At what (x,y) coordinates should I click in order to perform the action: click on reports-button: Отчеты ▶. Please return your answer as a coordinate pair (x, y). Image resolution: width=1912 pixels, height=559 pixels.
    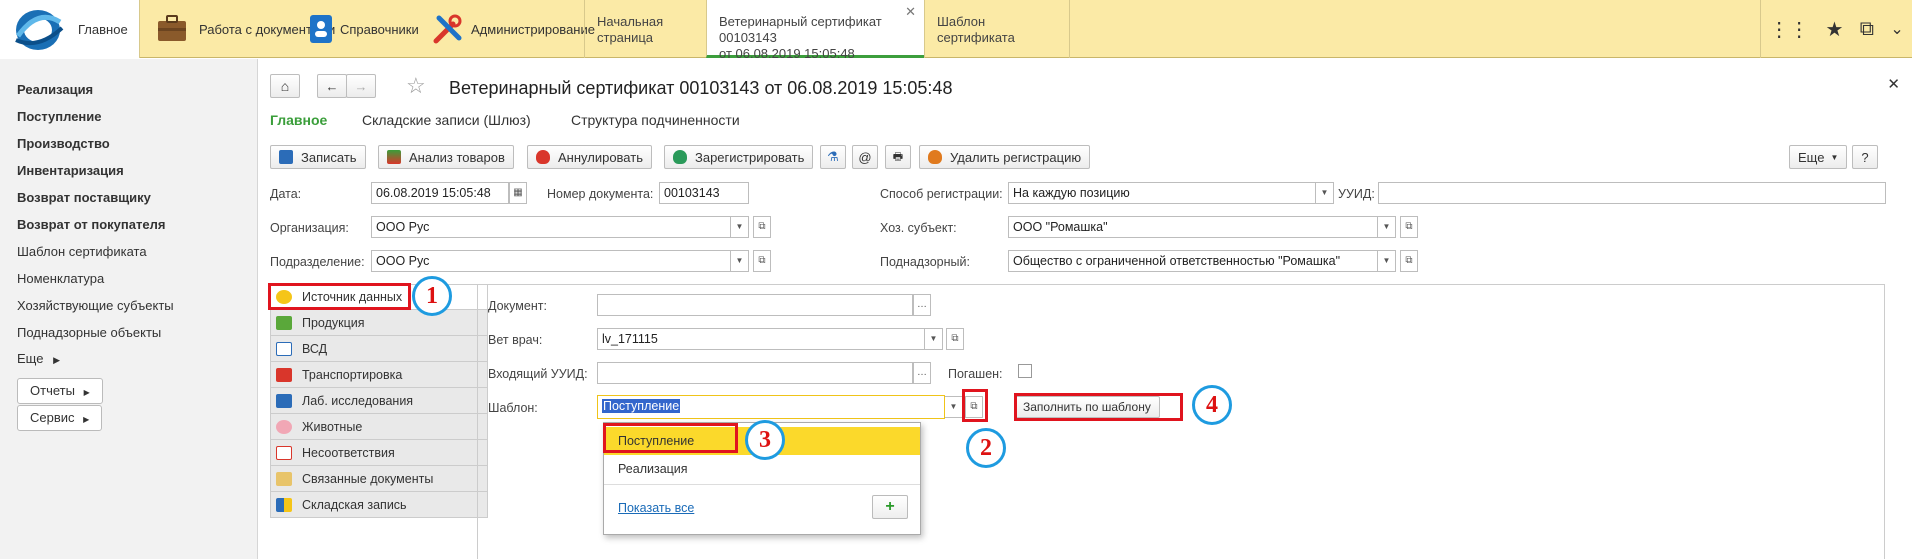
    Looking at the image, I should click on (60, 391).